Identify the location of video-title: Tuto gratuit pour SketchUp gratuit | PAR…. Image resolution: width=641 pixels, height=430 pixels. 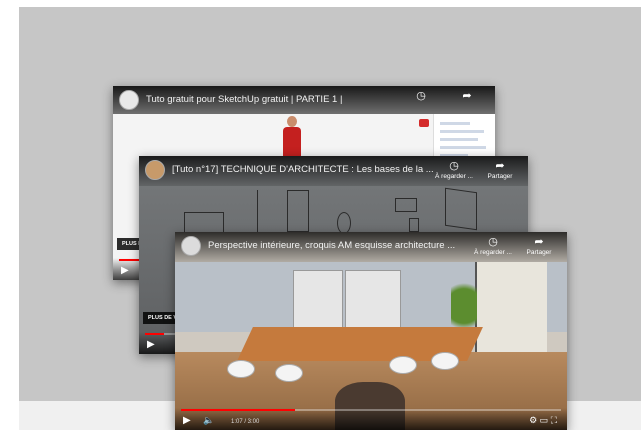
(281, 99).